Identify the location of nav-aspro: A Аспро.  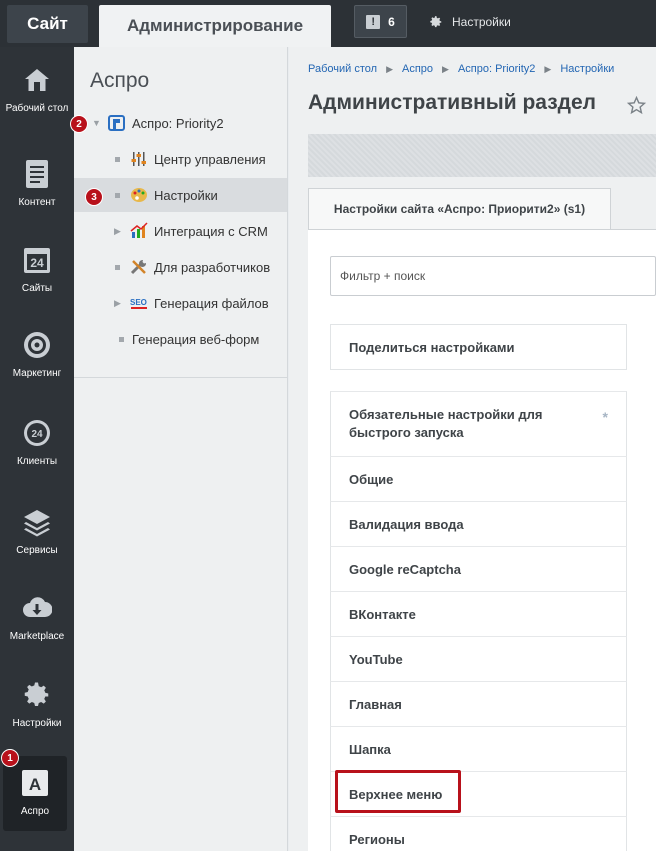
(35, 793).